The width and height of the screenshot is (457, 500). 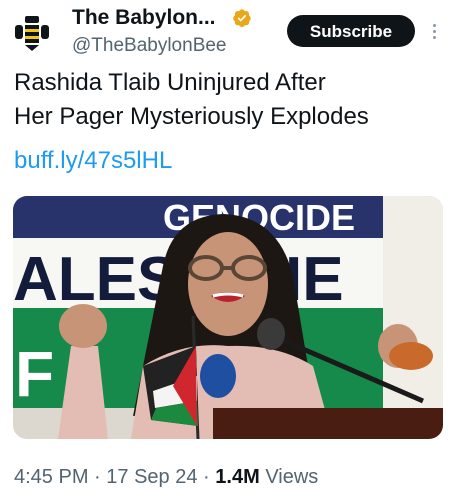 What do you see at coordinates (434, 31) in the screenshot?
I see `more-options-icon` at bounding box center [434, 31].